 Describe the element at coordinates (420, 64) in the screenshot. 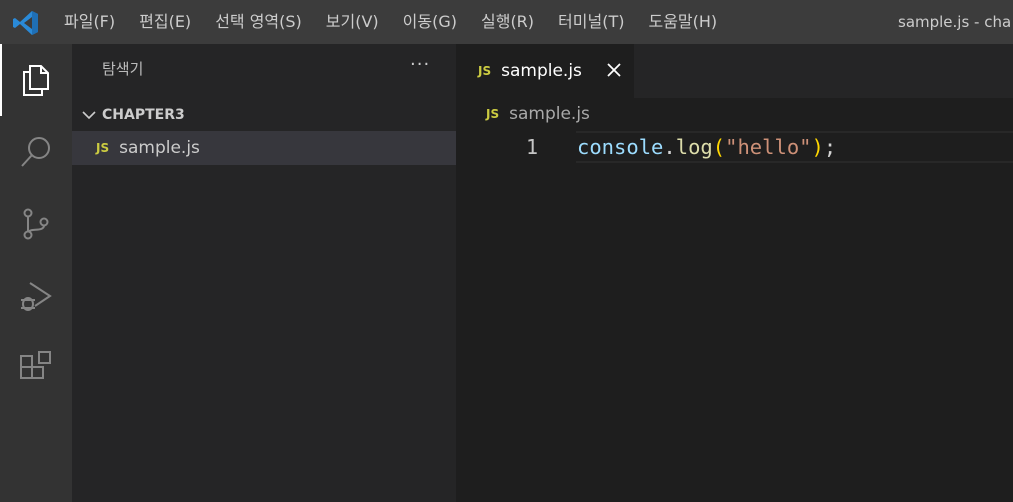

I see `more-actions-button: ···` at that location.